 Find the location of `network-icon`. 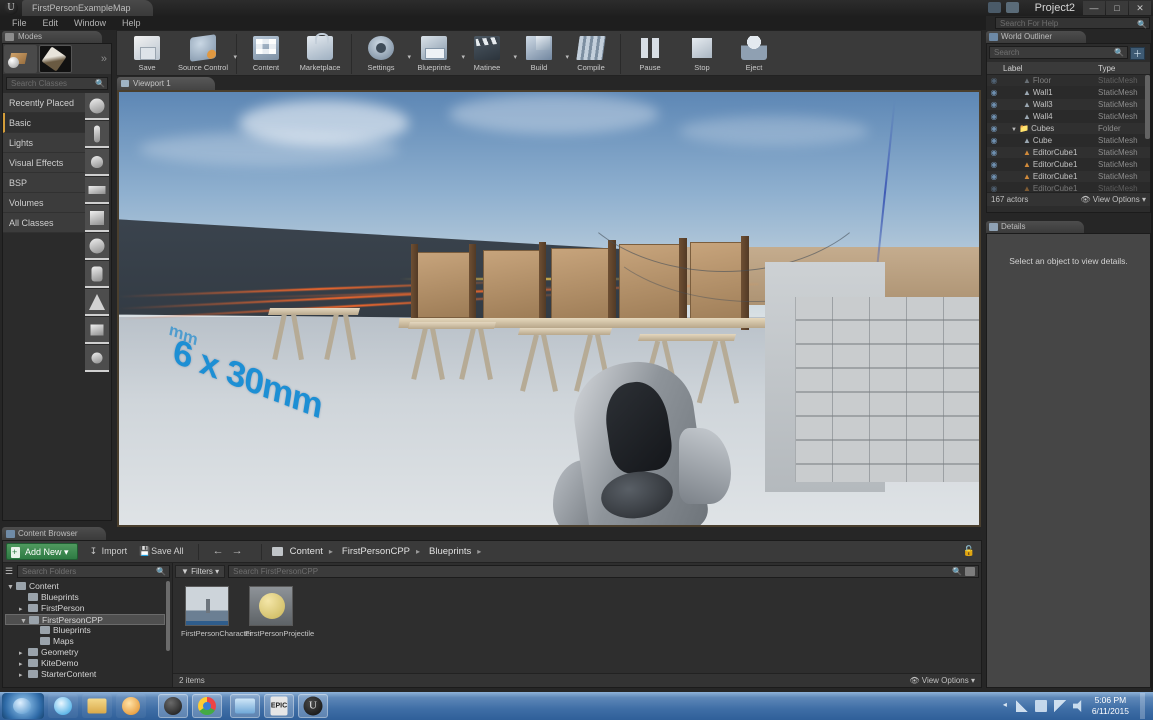

network-icon is located at coordinates (1021, 706).